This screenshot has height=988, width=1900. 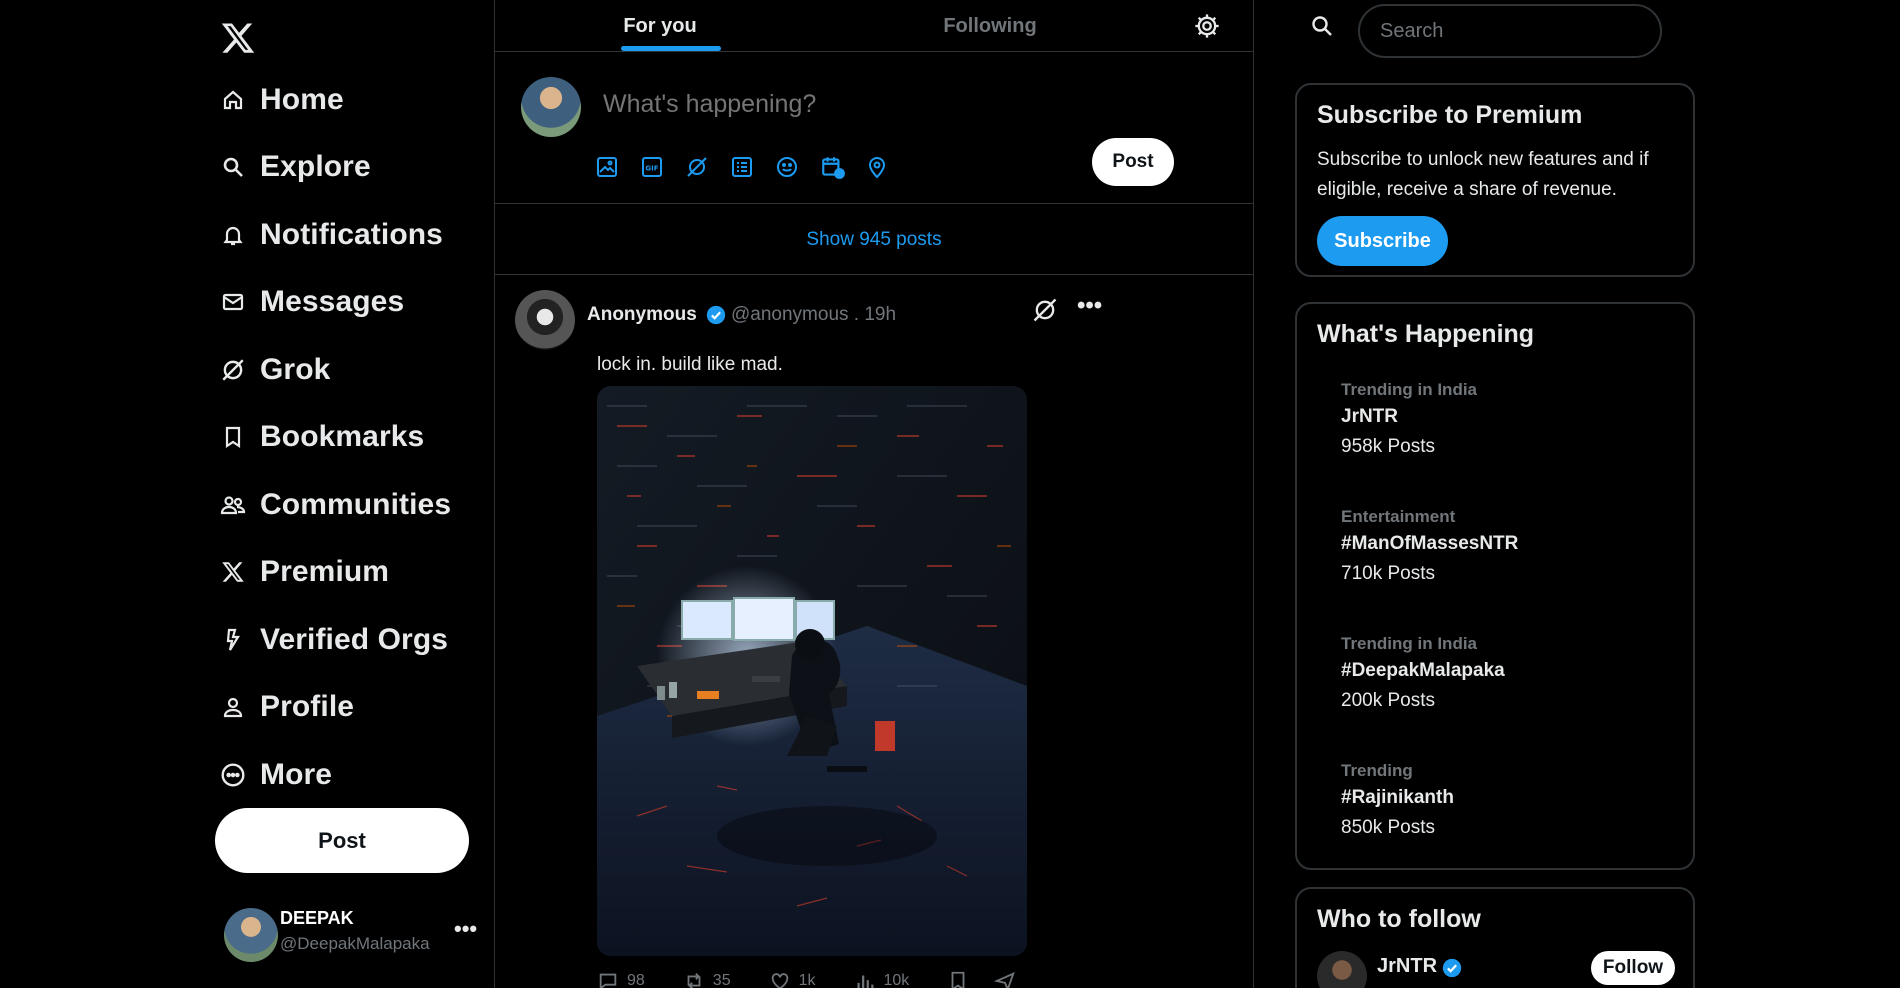 I want to click on nav-verified-orgs: Verified Orgs, so click(x=335, y=640).